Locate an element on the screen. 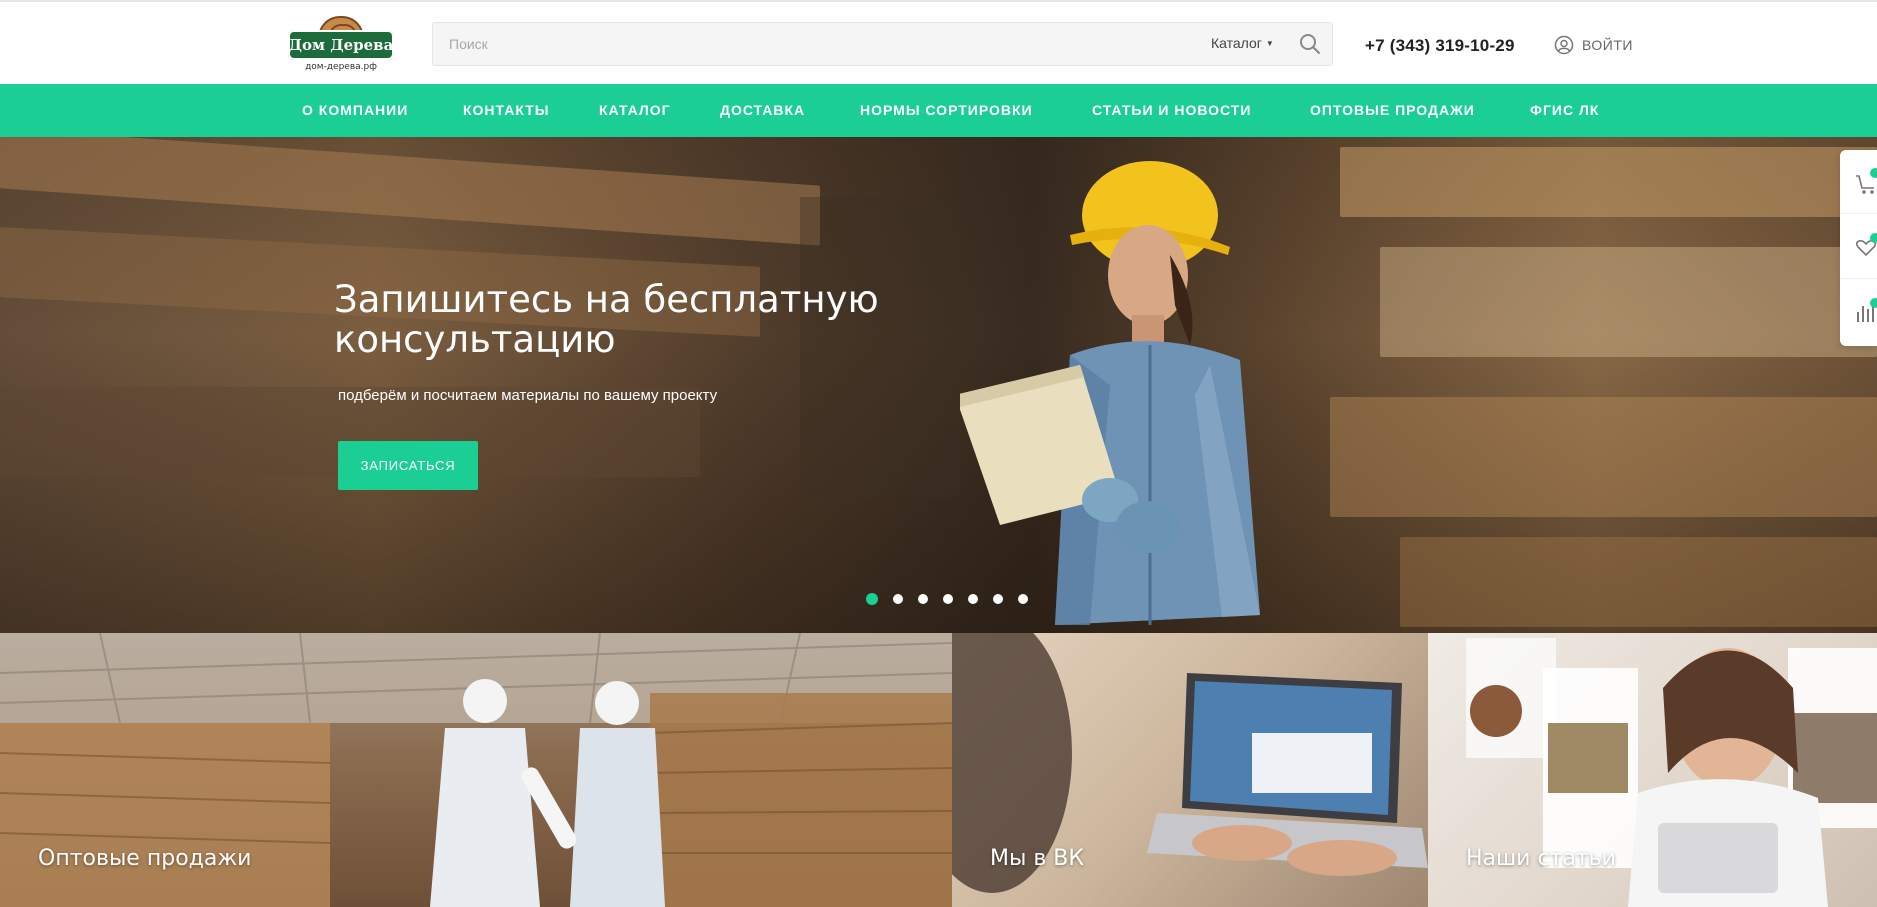  phone-number: +7 (343) 319-10-29 is located at coordinates (1440, 46).